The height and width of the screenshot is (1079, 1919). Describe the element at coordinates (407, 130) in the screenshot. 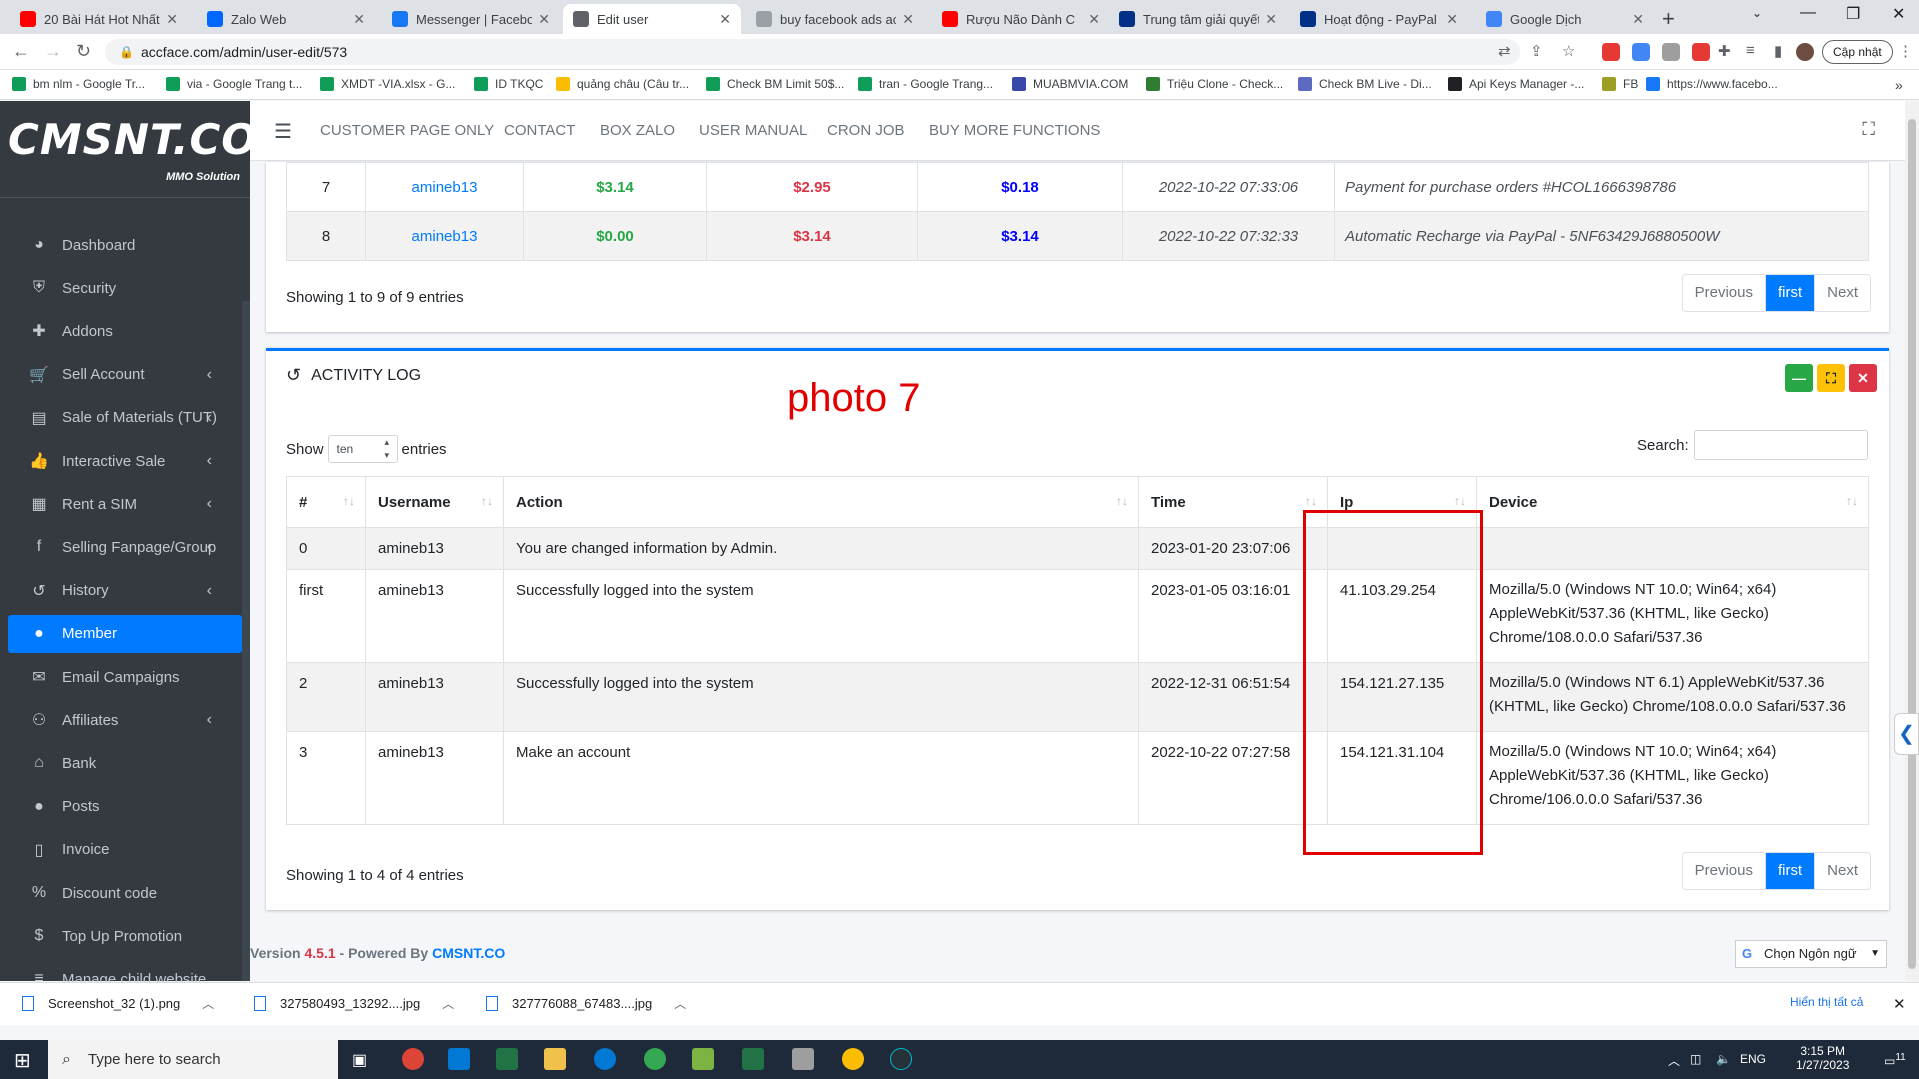

I see `nav-customer-page: CUSTOMER PAGE ONLY` at that location.